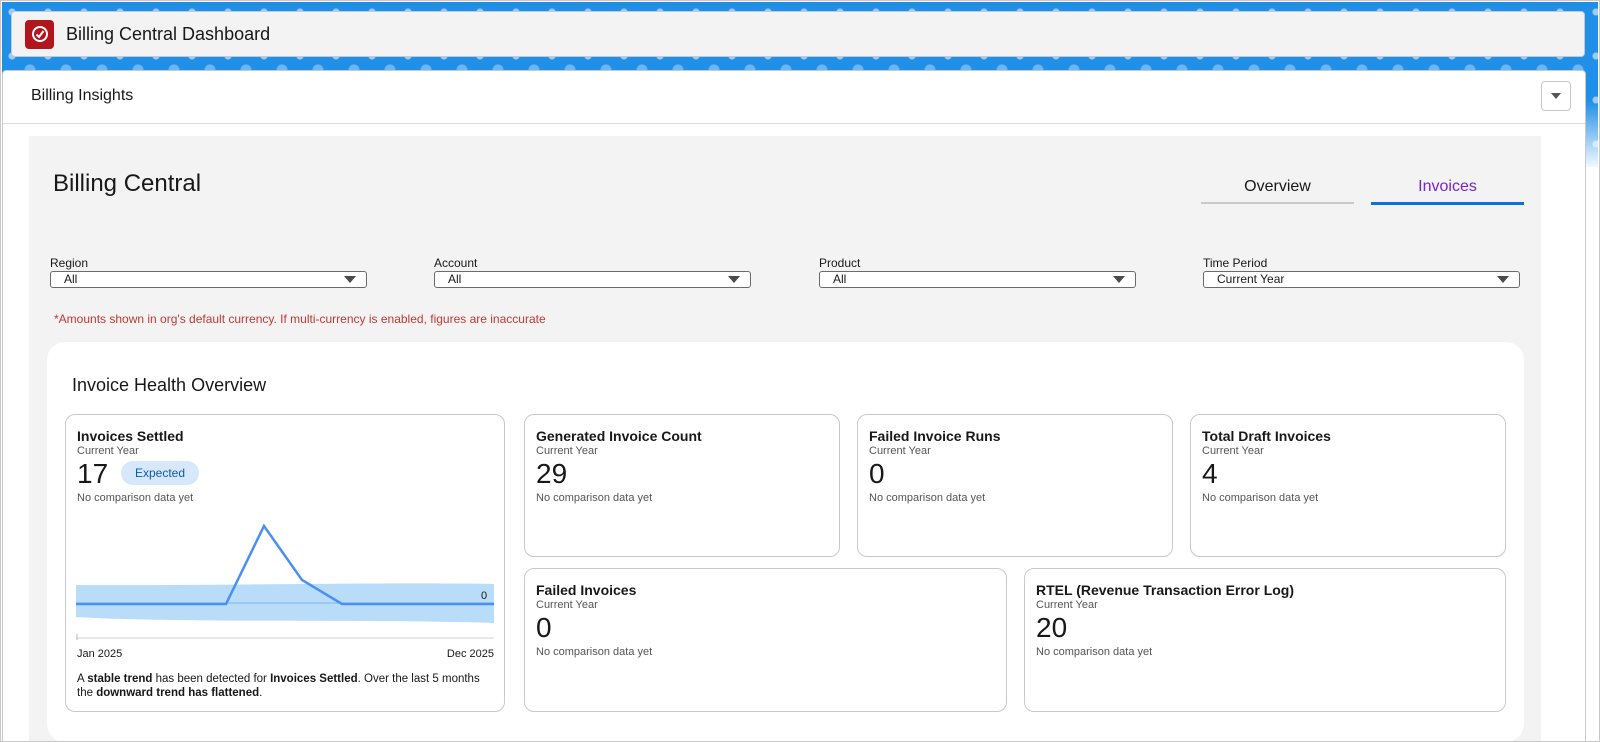 Image resolution: width=1600 pixels, height=742 pixels. What do you see at coordinates (39, 34) in the screenshot?
I see `app-logo-icon` at bounding box center [39, 34].